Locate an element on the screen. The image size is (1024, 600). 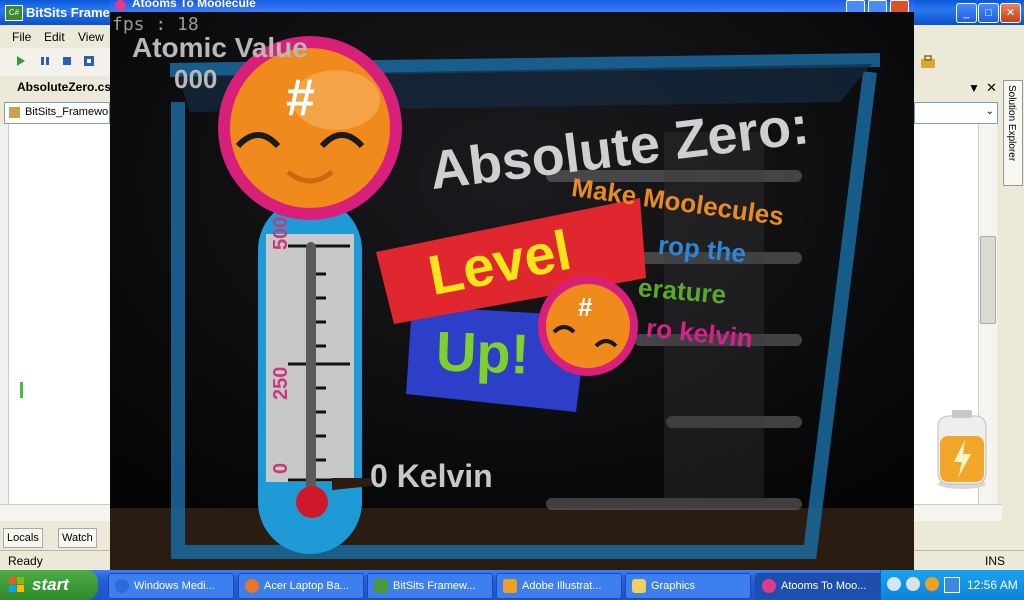
start-label: start is located at coordinates (50, 584).